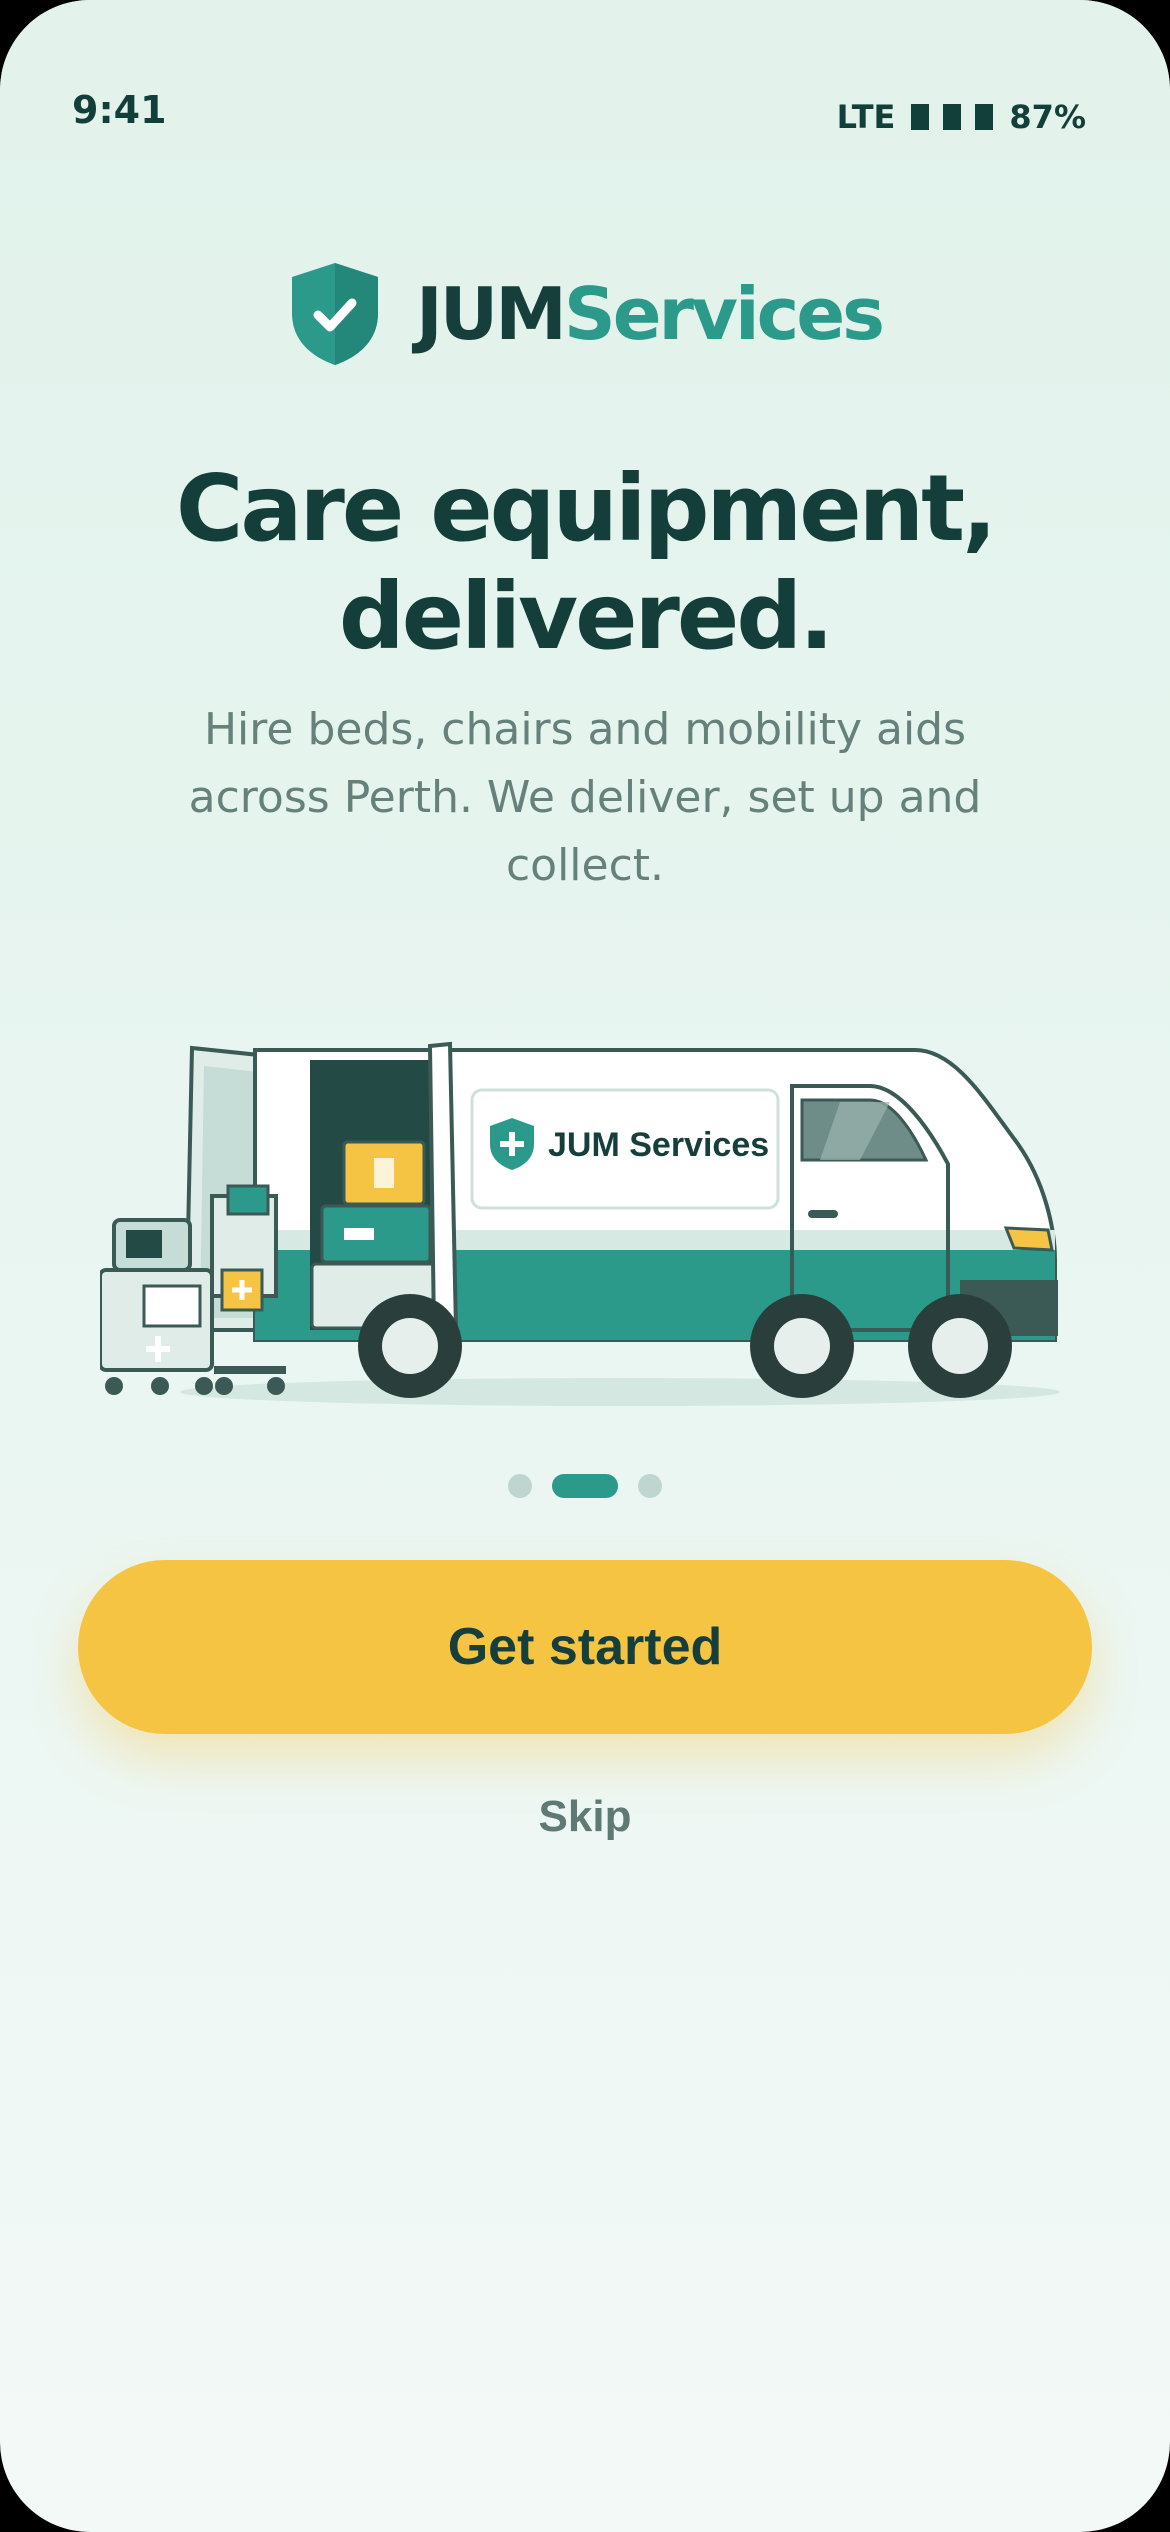 This screenshot has height=2532, width=1170. What do you see at coordinates (586, 616) in the screenshot?
I see `headline-line-2: delivered.` at bounding box center [586, 616].